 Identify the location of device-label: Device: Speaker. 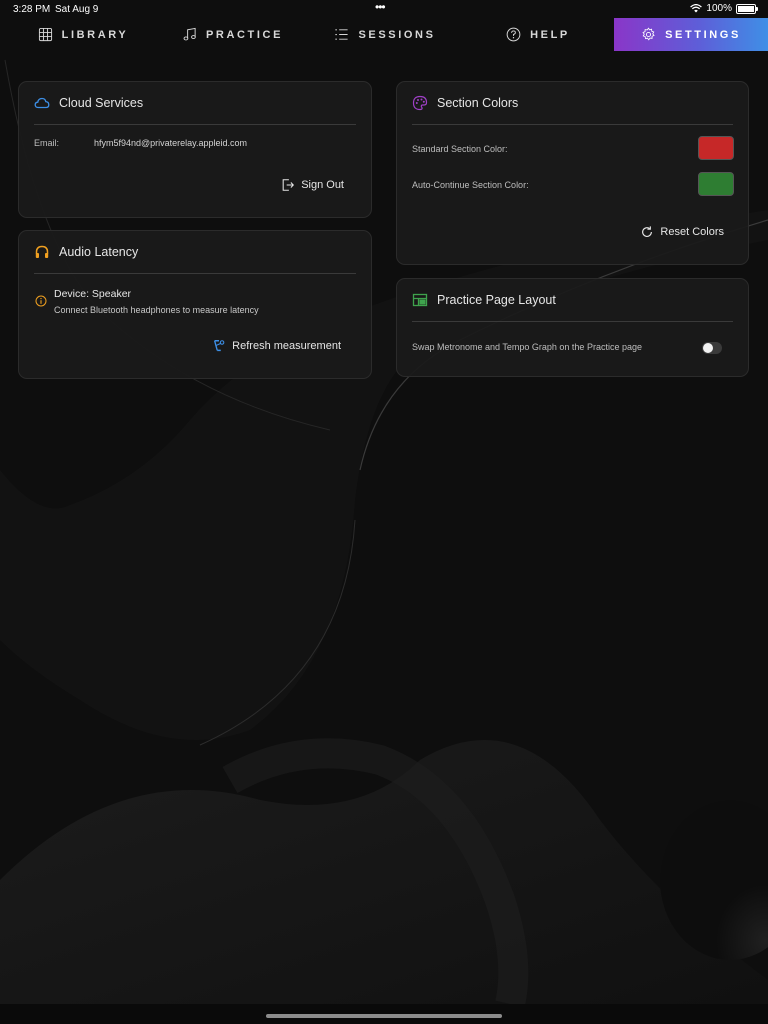
(93, 294).